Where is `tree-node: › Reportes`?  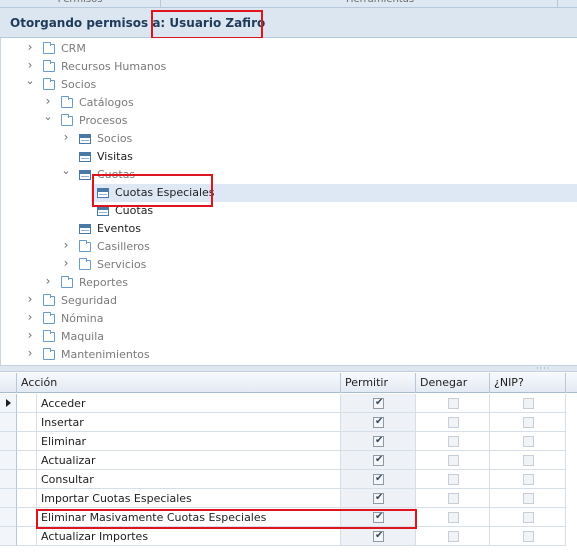
tree-node: › Reportes is located at coordinates (289, 283).